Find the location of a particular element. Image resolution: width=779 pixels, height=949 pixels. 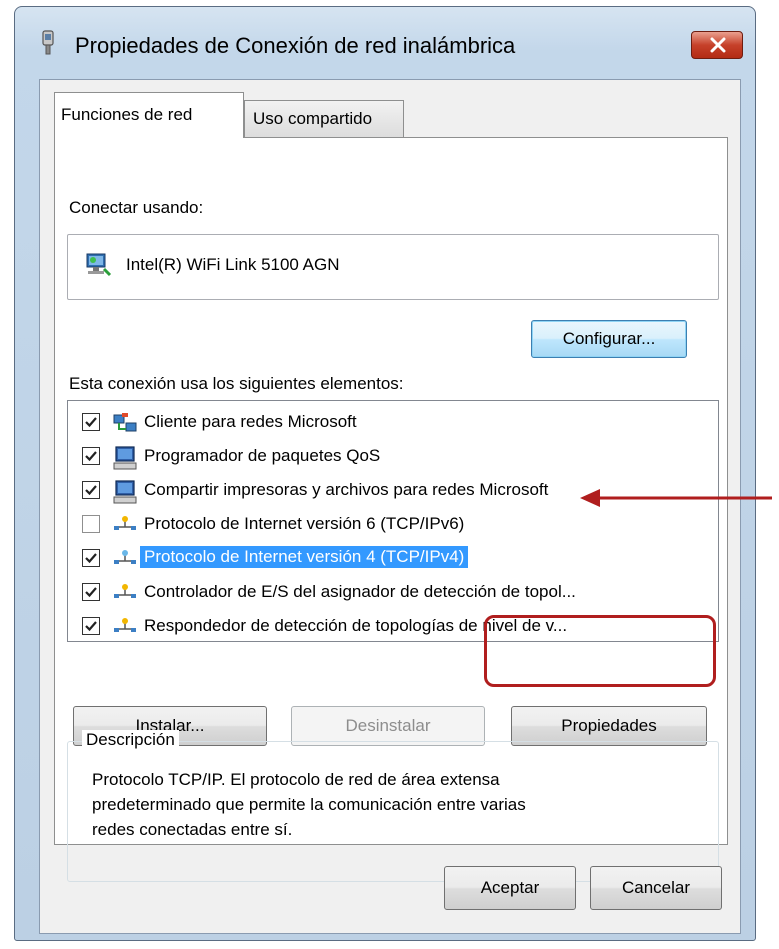

tab-funciones-de-red: Funciones de red is located at coordinates (149, 115).